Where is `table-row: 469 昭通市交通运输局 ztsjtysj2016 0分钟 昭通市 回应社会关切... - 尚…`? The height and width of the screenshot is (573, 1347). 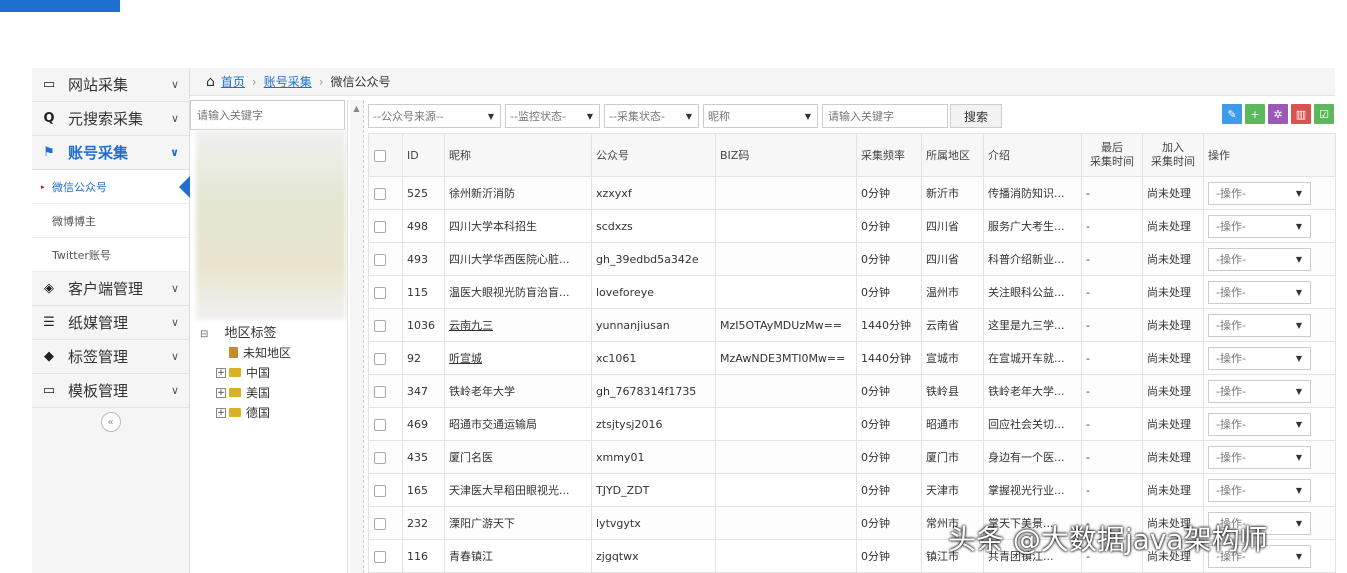 table-row: 469 昭通市交通运输局 ztsjtysj2016 0分钟 昭通市 回应社会关切... - 尚… is located at coordinates (852, 424).